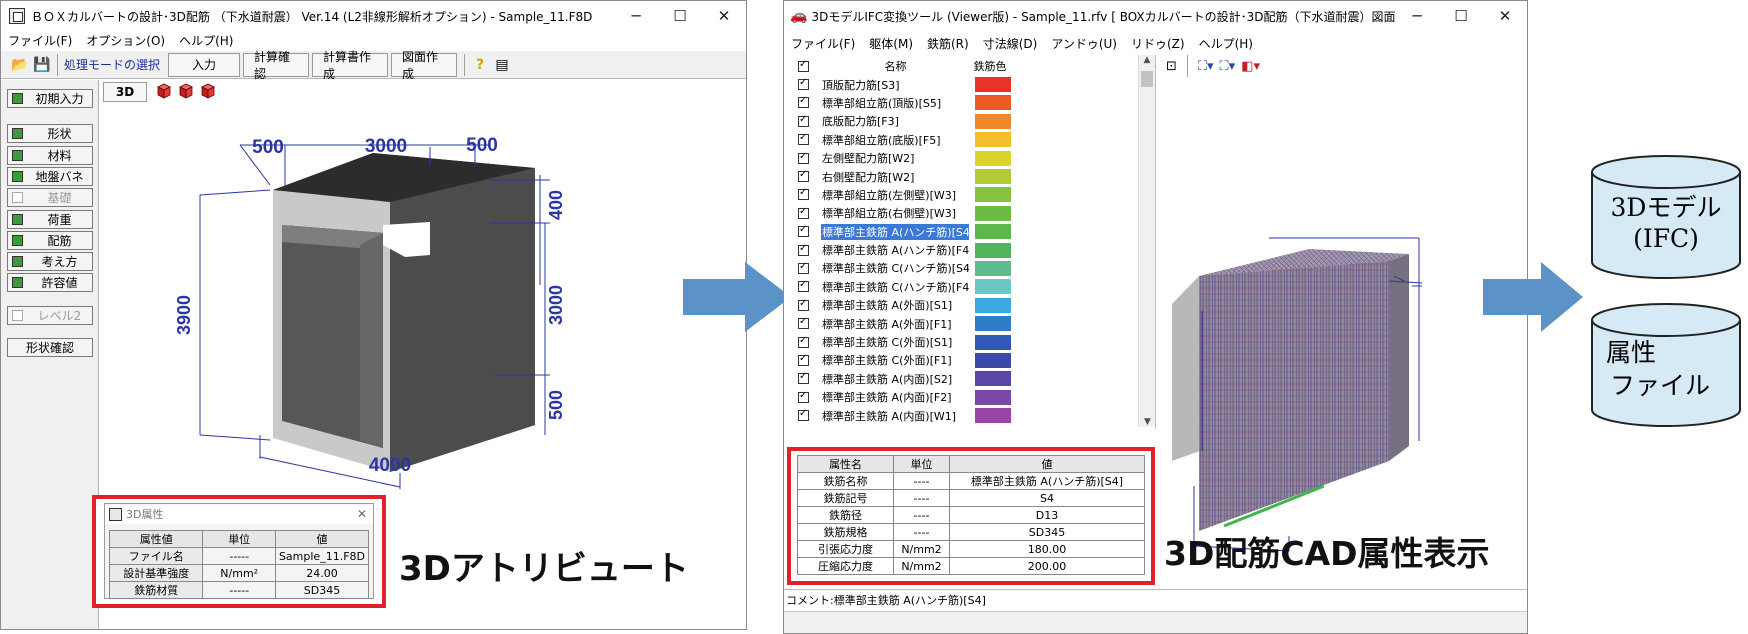 This screenshot has width=1748, height=634. Describe the element at coordinates (1010, 43) in the screenshot. I see `menu-dimension: 寸法線(D)` at that location.